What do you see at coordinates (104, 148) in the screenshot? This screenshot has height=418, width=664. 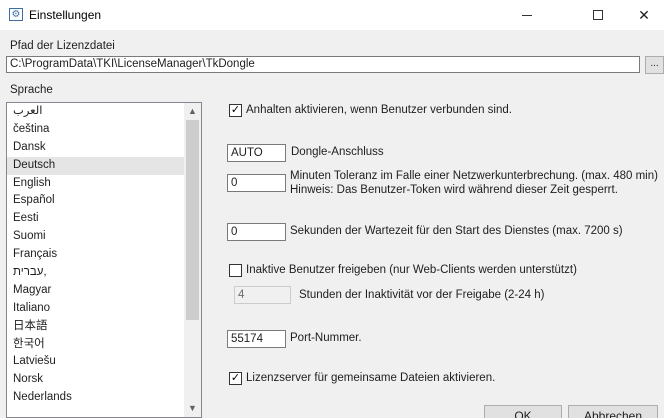 I see `language-list-item: Dansk` at bounding box center [104, 148].